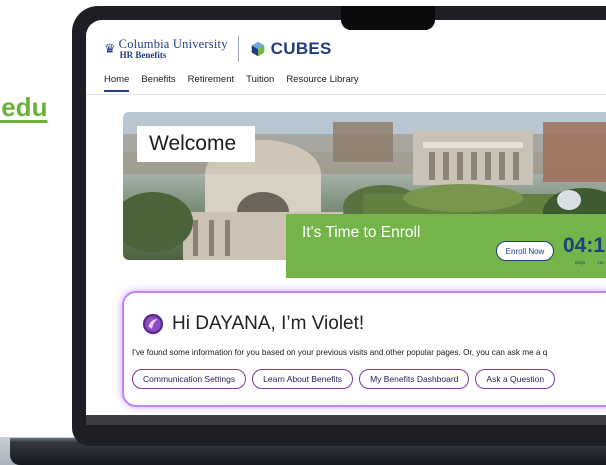  Describe the element at coordinates (173, 43) in the screenshot. I see `university-name: Columbia University` at that location.